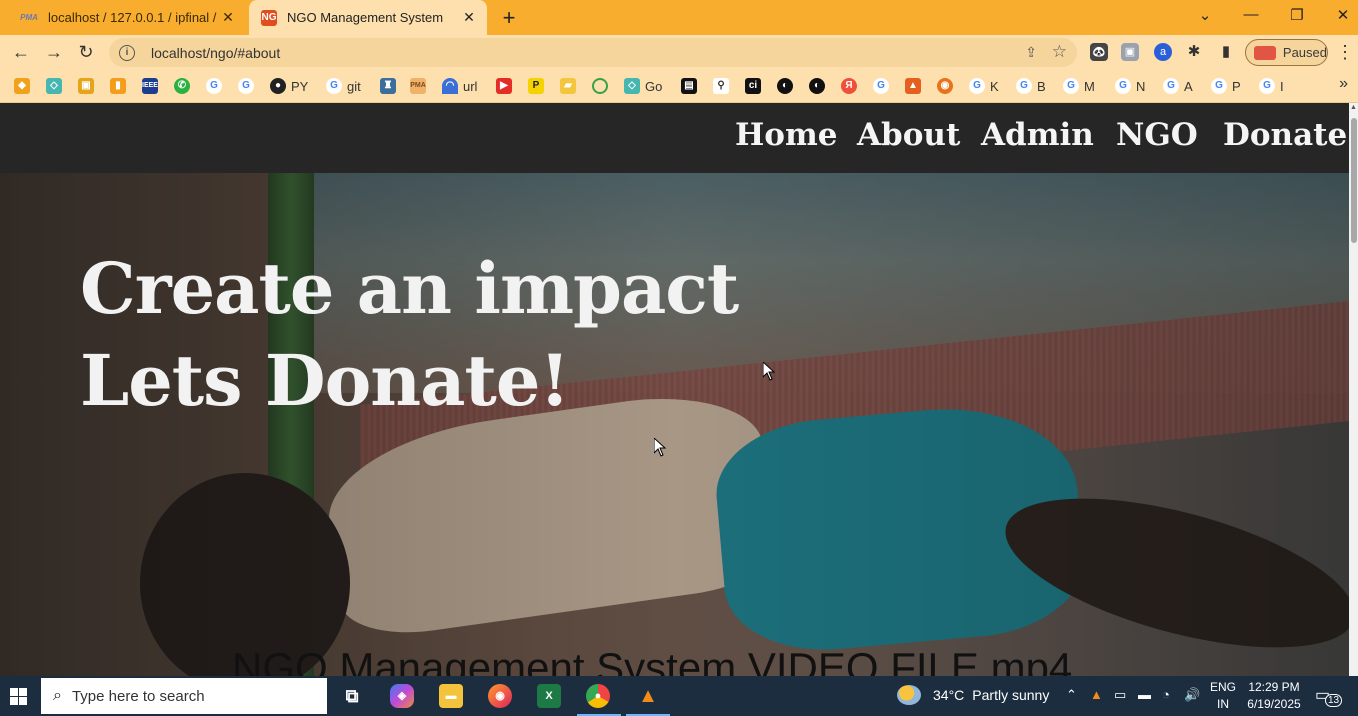 This screenshot has height=716, width=1358. What do you see at coordinates (506, 86) in the screenshot?
I see `bookmark-item: ▶` at bounding box center [506, 86].